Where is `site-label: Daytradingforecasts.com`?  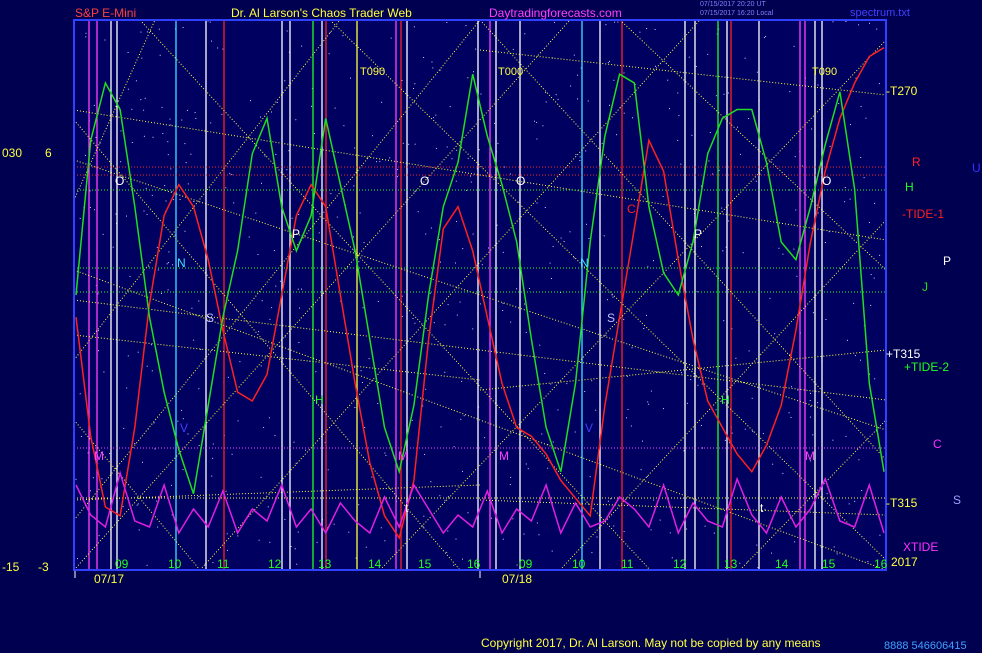
site-label: Daytradingforecasts.com is located at coordinates (555, 13).